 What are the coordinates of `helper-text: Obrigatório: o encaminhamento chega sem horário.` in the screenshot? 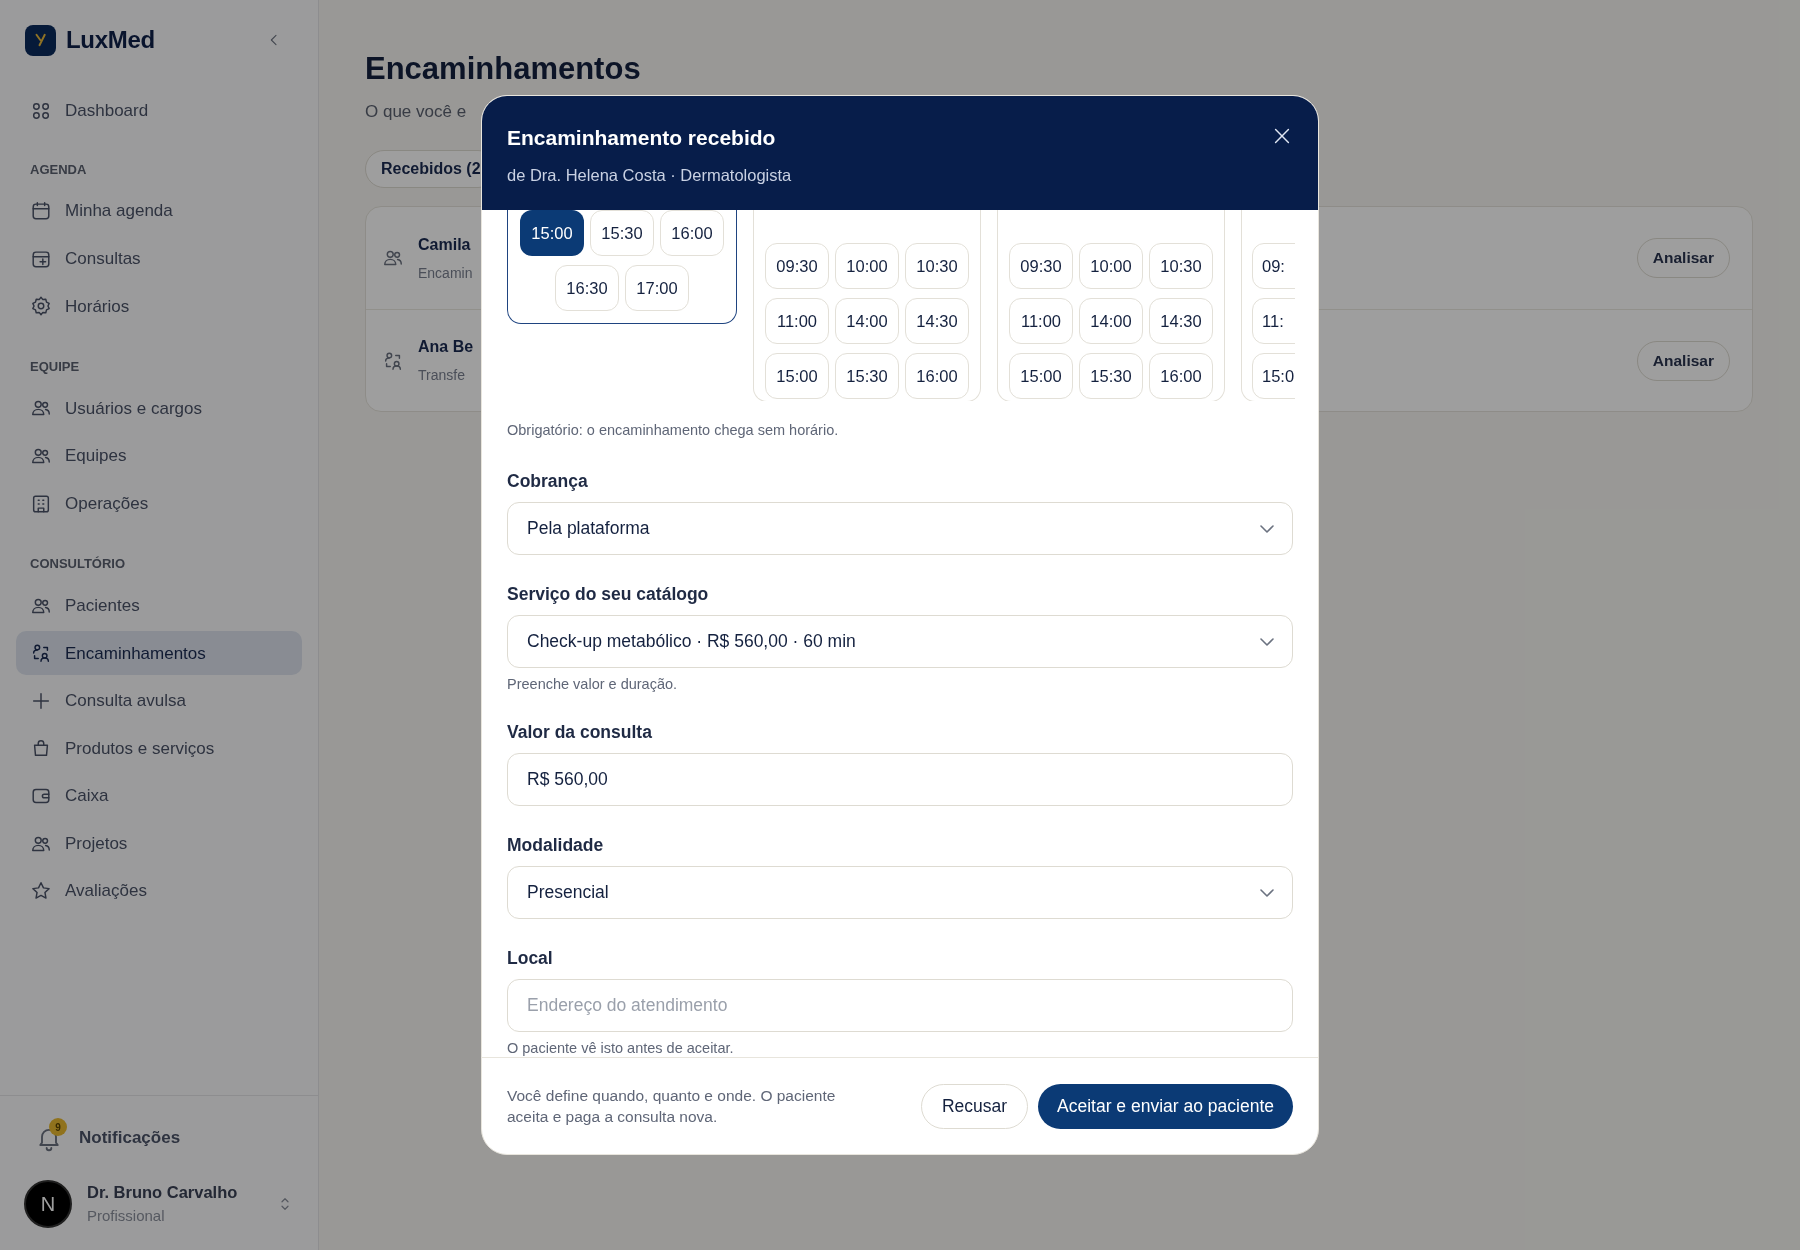 It's located at (673, 431).